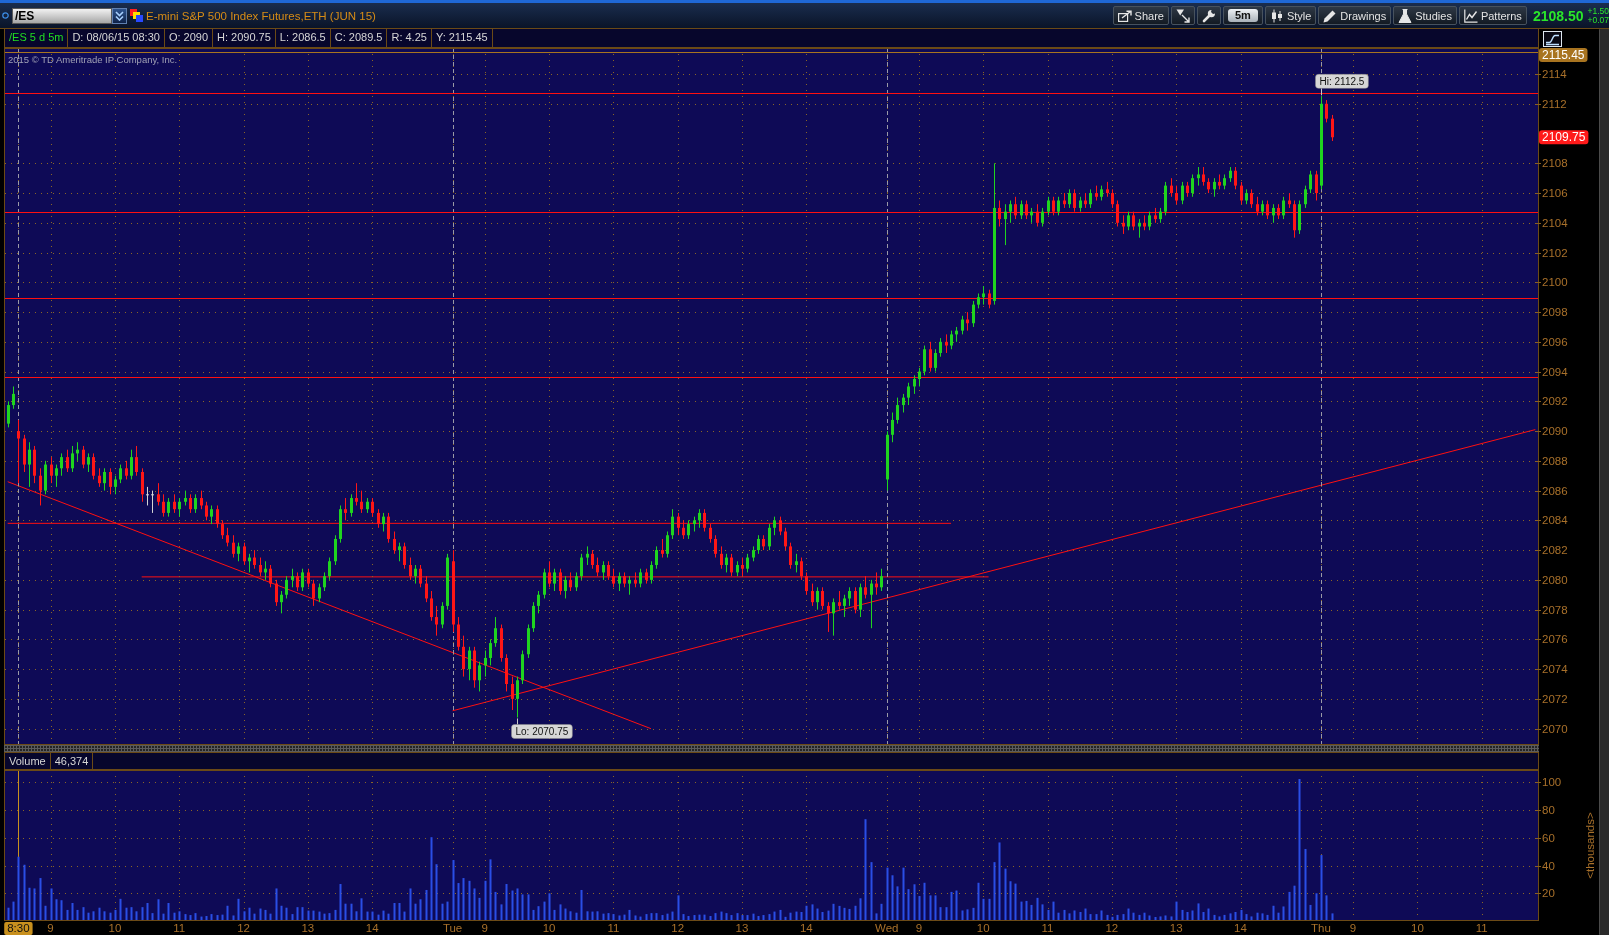  Describe the element at coordinates (1470, 15) in the screenshot. I see `line-chart-icon` at that location.